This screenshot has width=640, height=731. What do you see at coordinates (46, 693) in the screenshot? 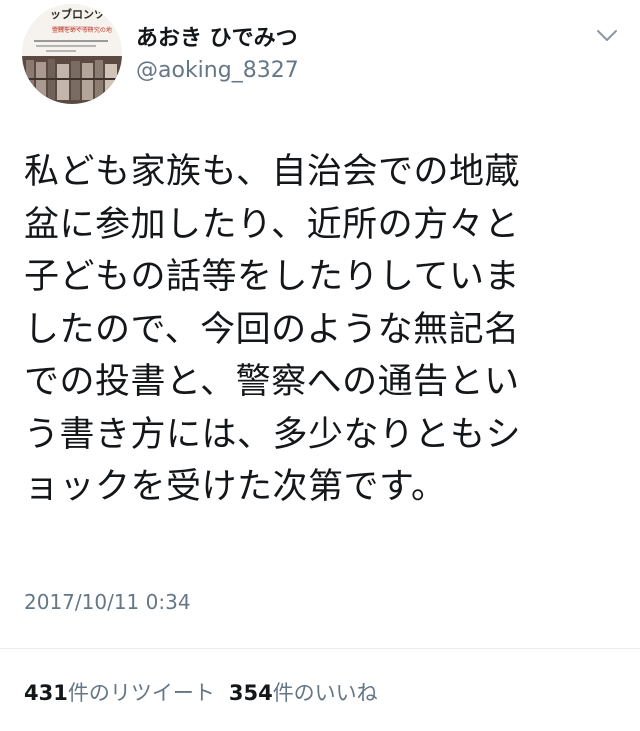
I see `retweet-count: 431` at bounding box center [46, 693].